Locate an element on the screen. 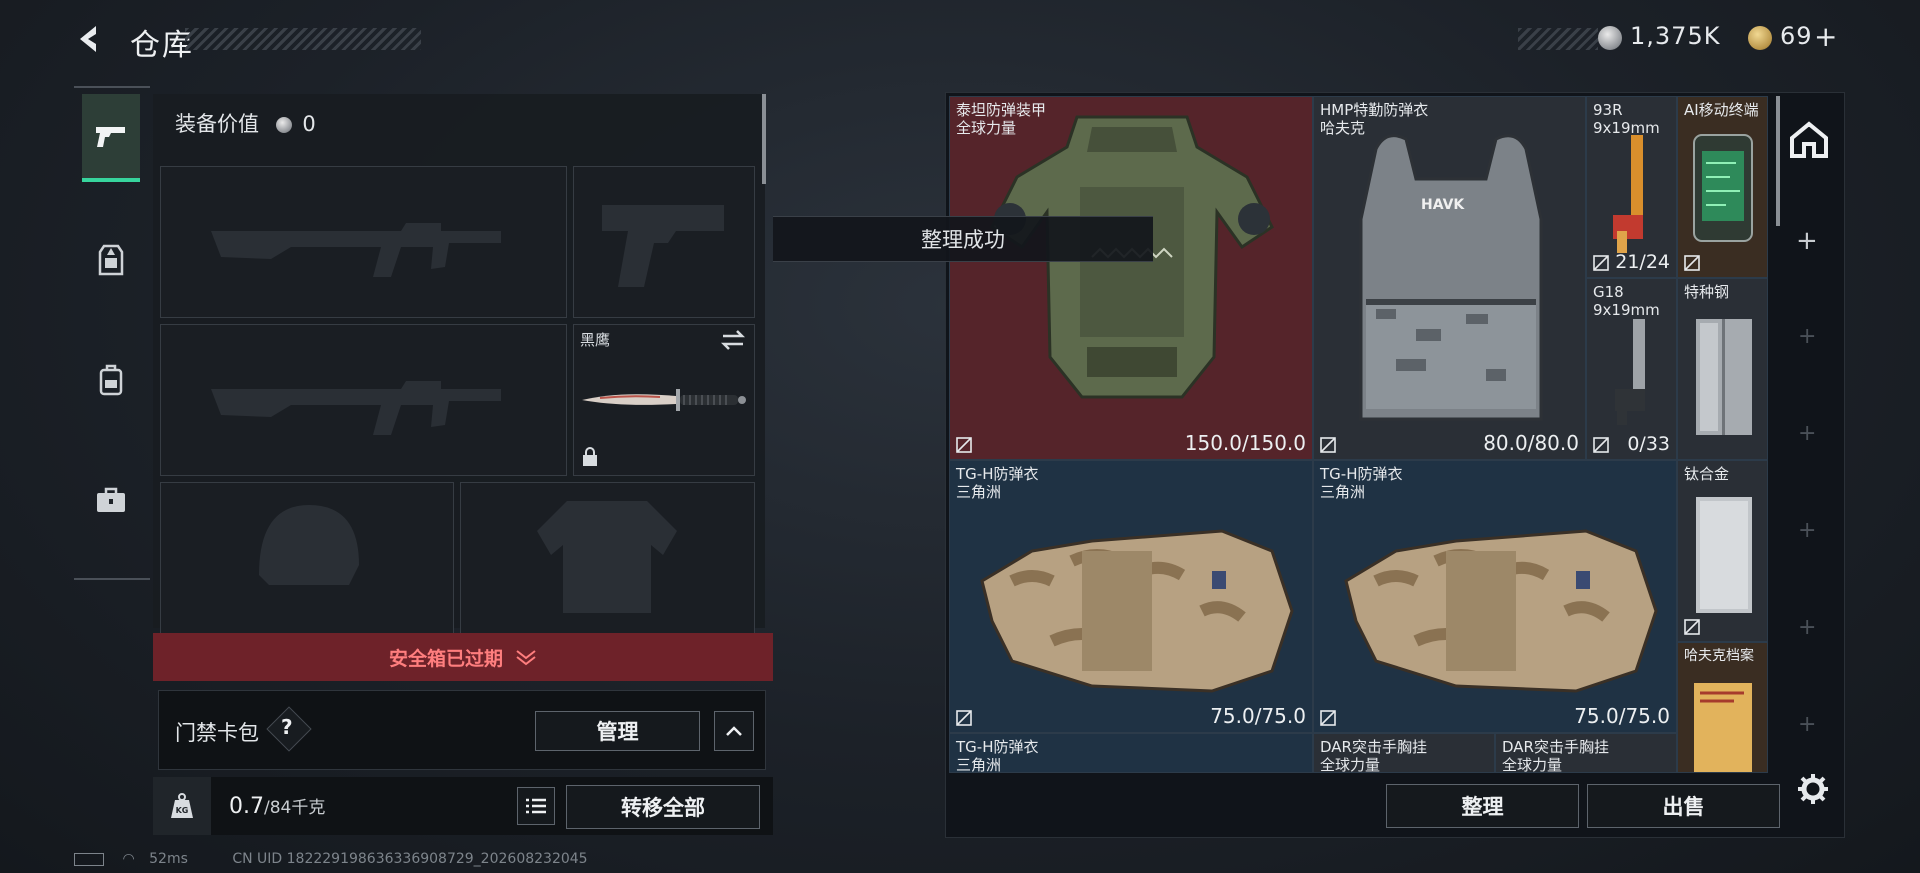 The image size is (1920, 873). stash-item-titan-armor: 泰坦防弹装甲 全球力量 150.0/150.0 is located at coordinates (1131, 278).